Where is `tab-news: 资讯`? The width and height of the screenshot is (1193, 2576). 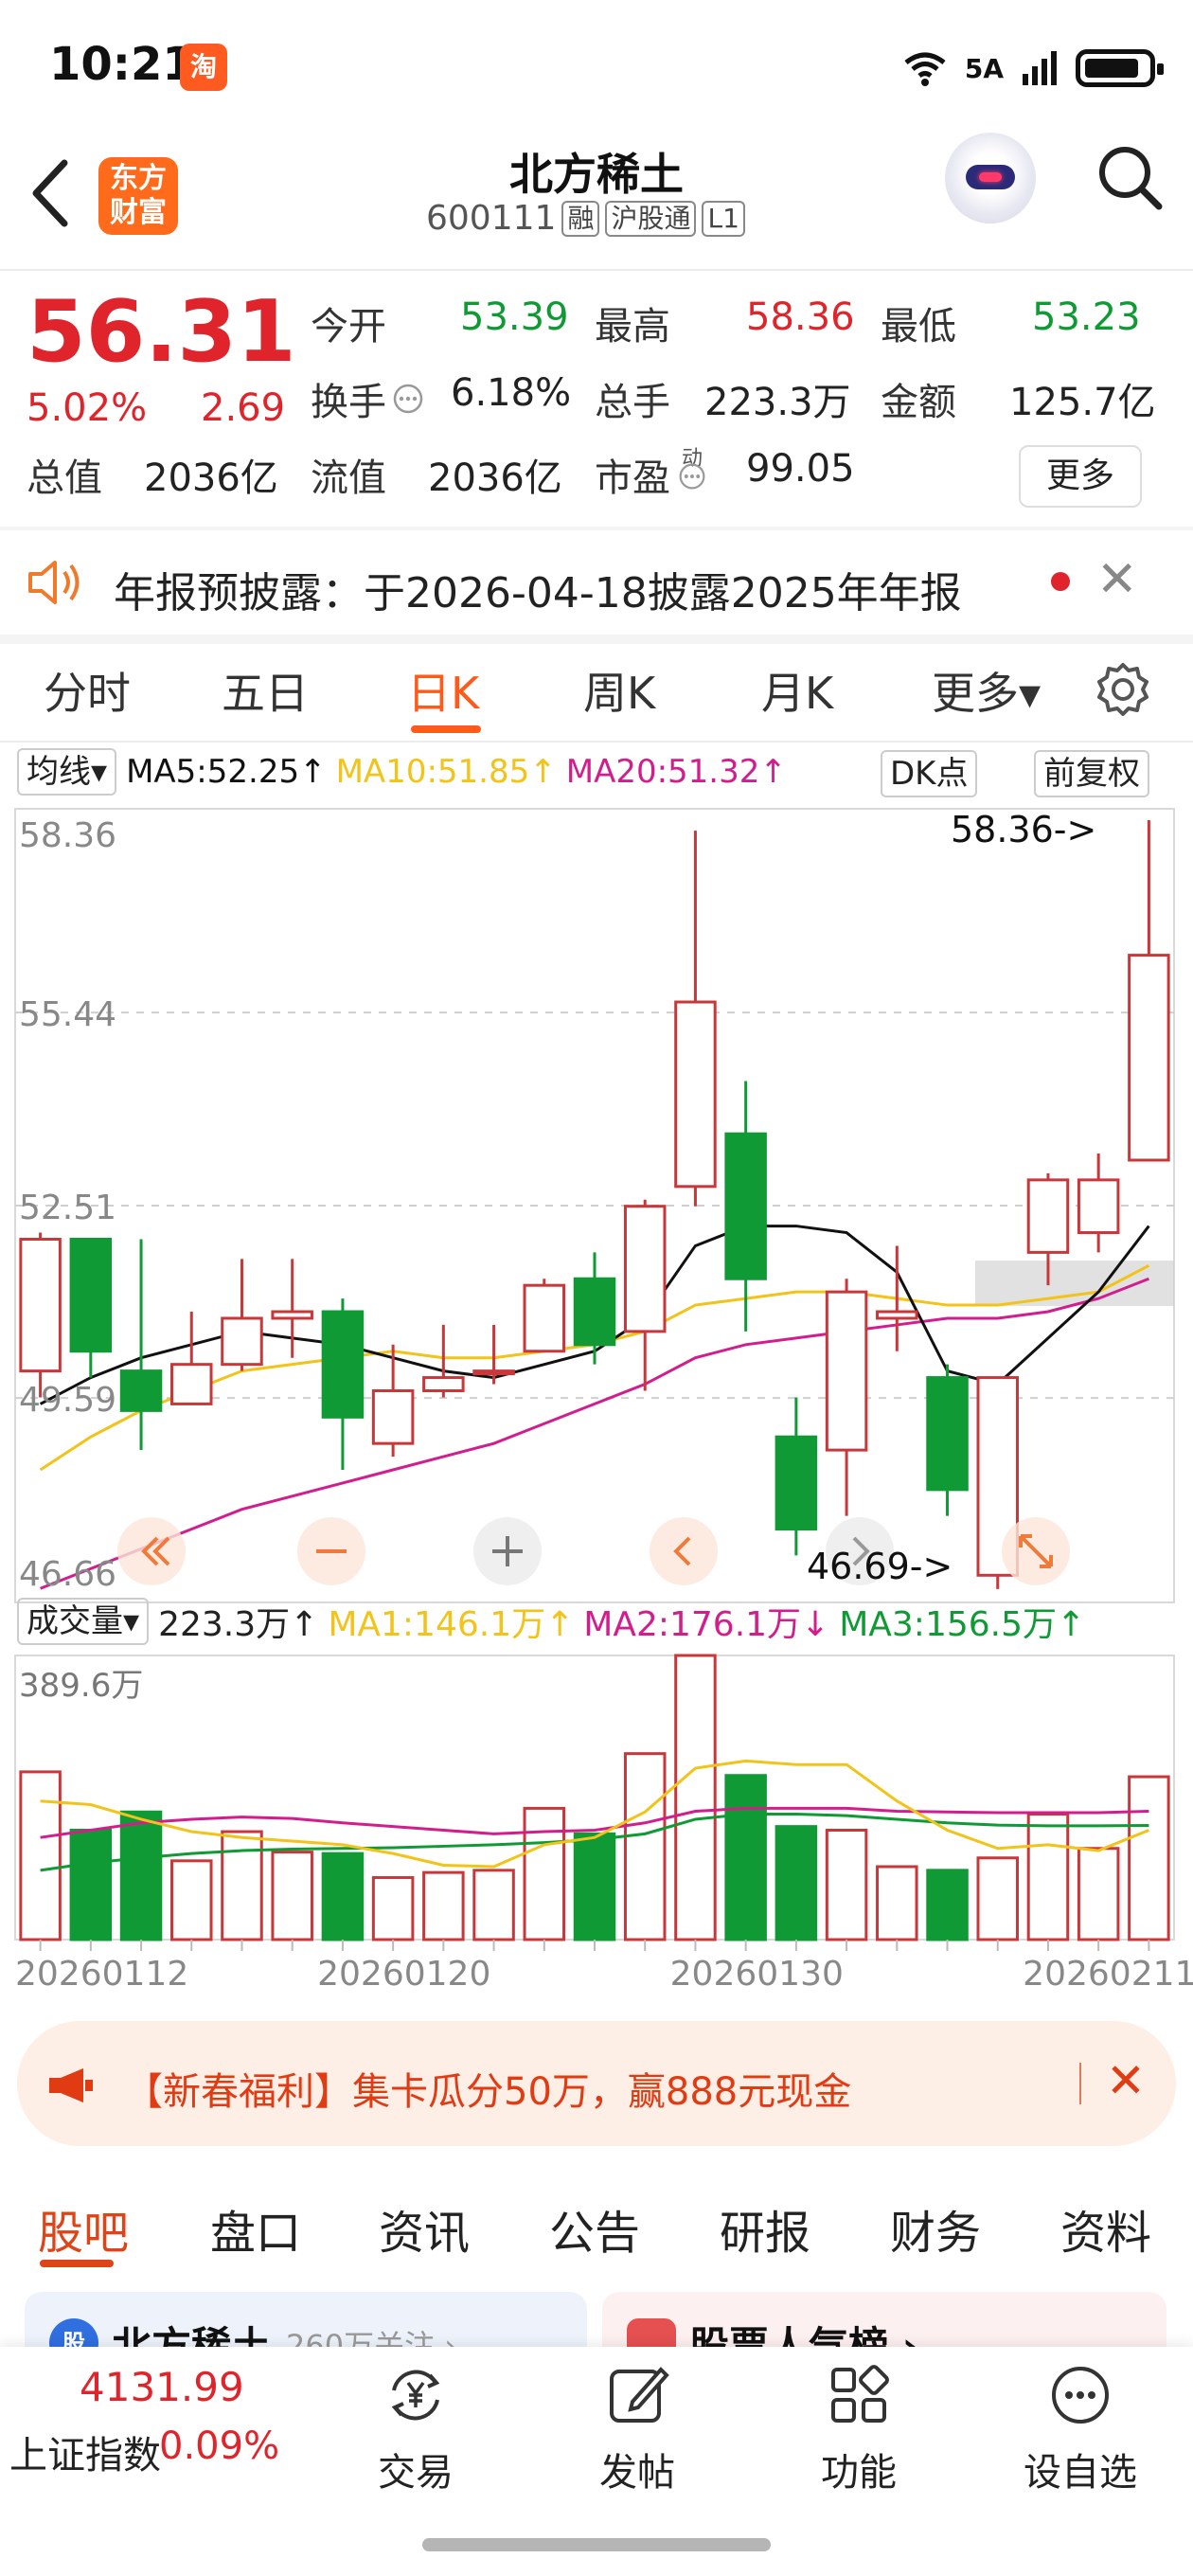 tab-news: 资讯 is located at coordinates (424, 2228).